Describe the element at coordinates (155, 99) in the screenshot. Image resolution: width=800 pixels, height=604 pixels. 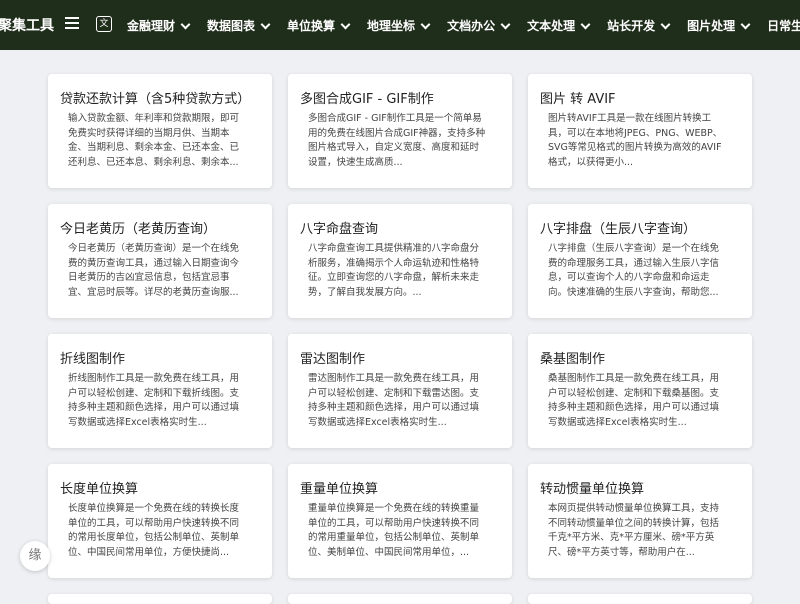
I see `card-title: 贷款还款计算（含5种贷款方式）` at that location.